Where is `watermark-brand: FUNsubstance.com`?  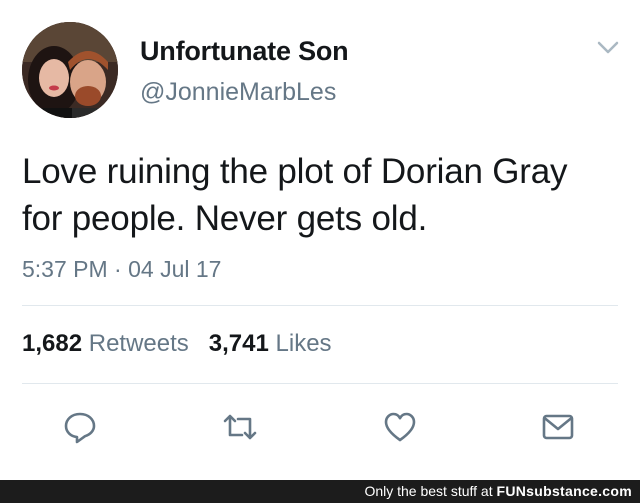
watermark-brand: FUNsubstance.com is located at coordinates (564, 491).